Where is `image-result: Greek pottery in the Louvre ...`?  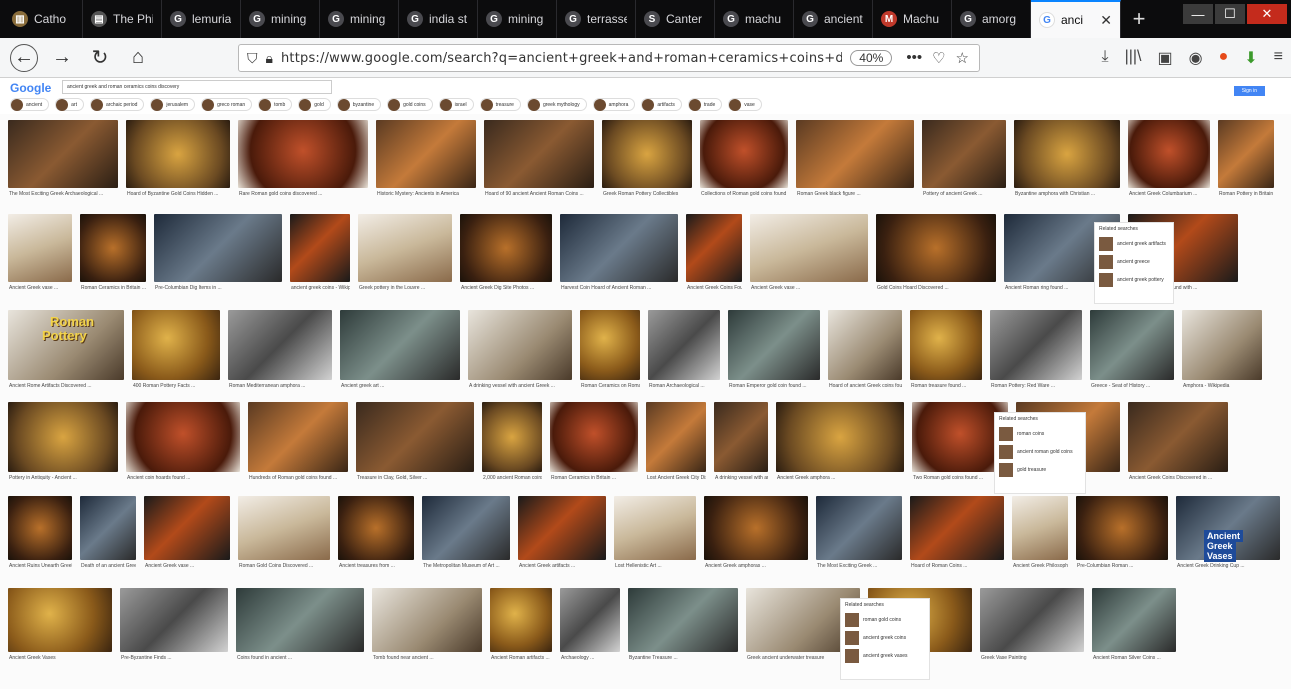 image-result: Greek pottery in the Louvre ... is located at coordinates (405, 259).